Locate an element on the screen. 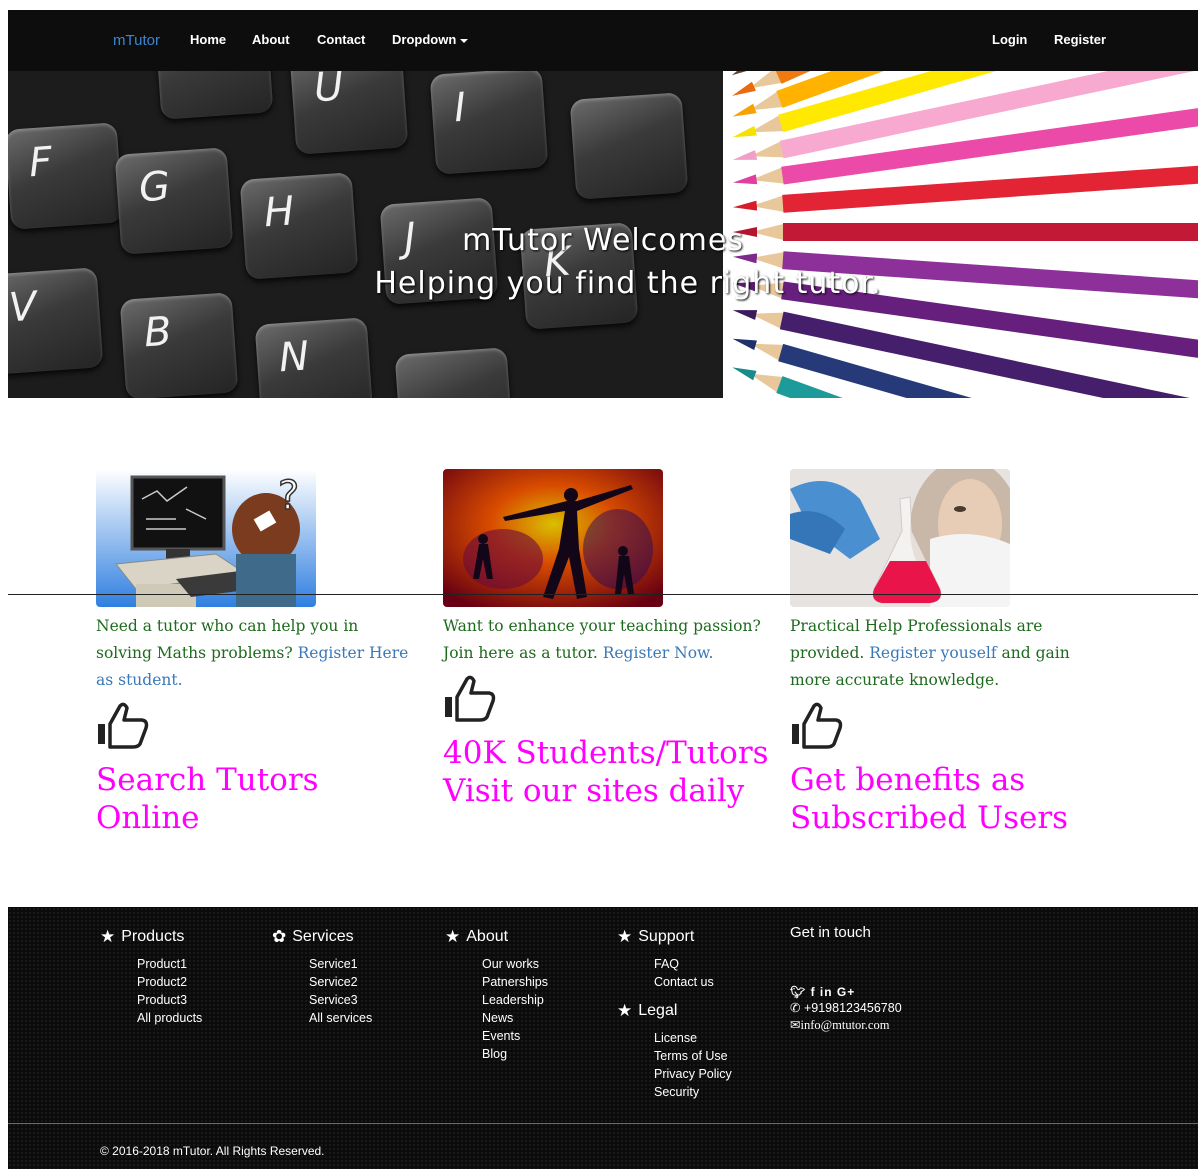 The image size is (1200, 1169). footer-heading: Get in touch is located at coordinates (830, 932).